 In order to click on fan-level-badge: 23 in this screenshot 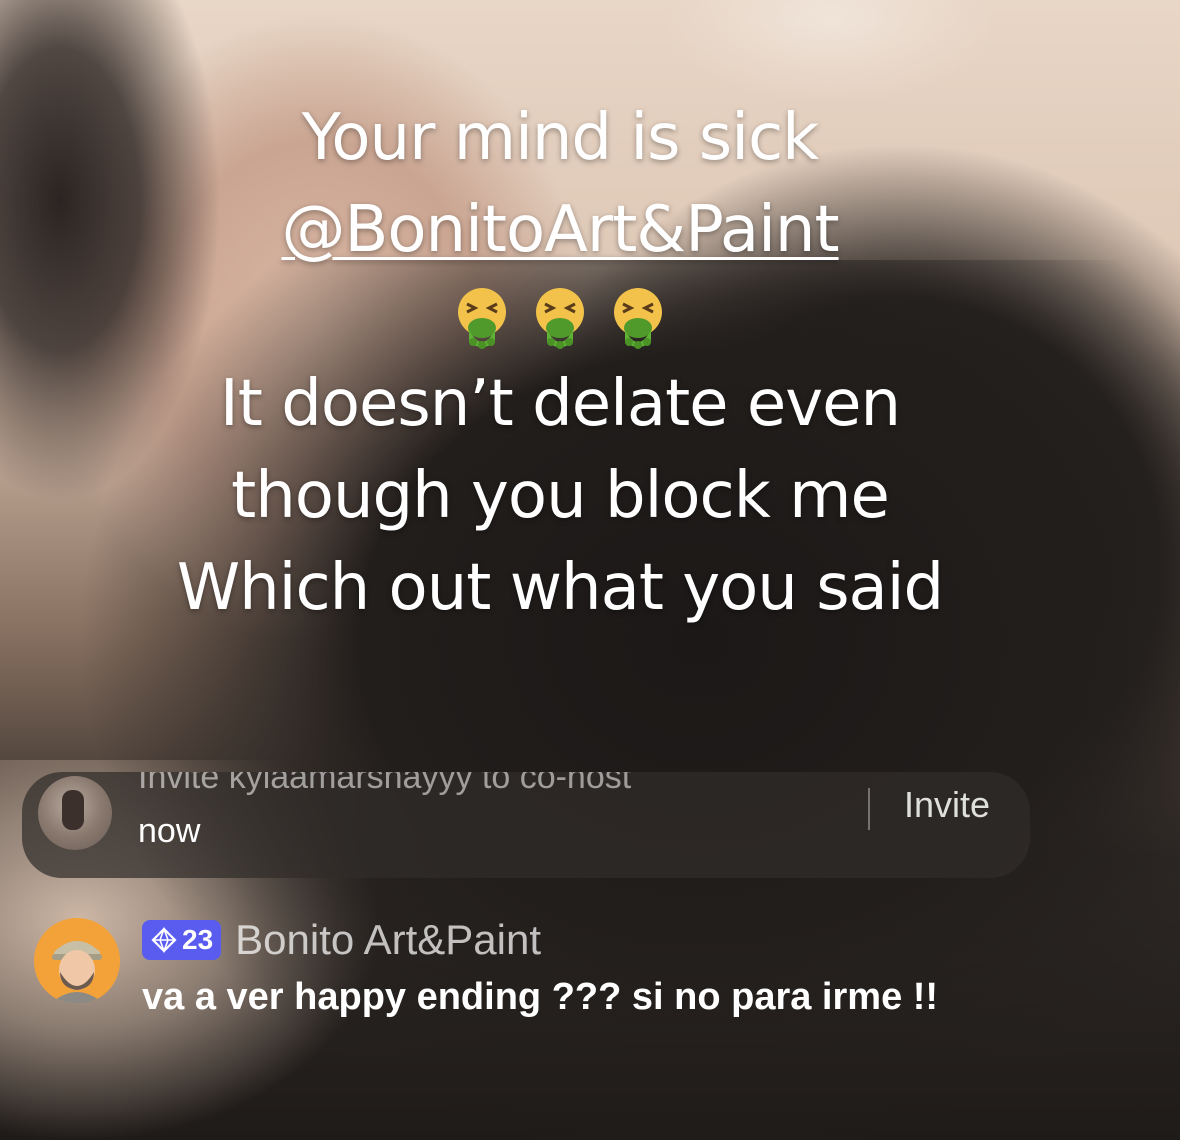, I will do `click(182, 940)`.